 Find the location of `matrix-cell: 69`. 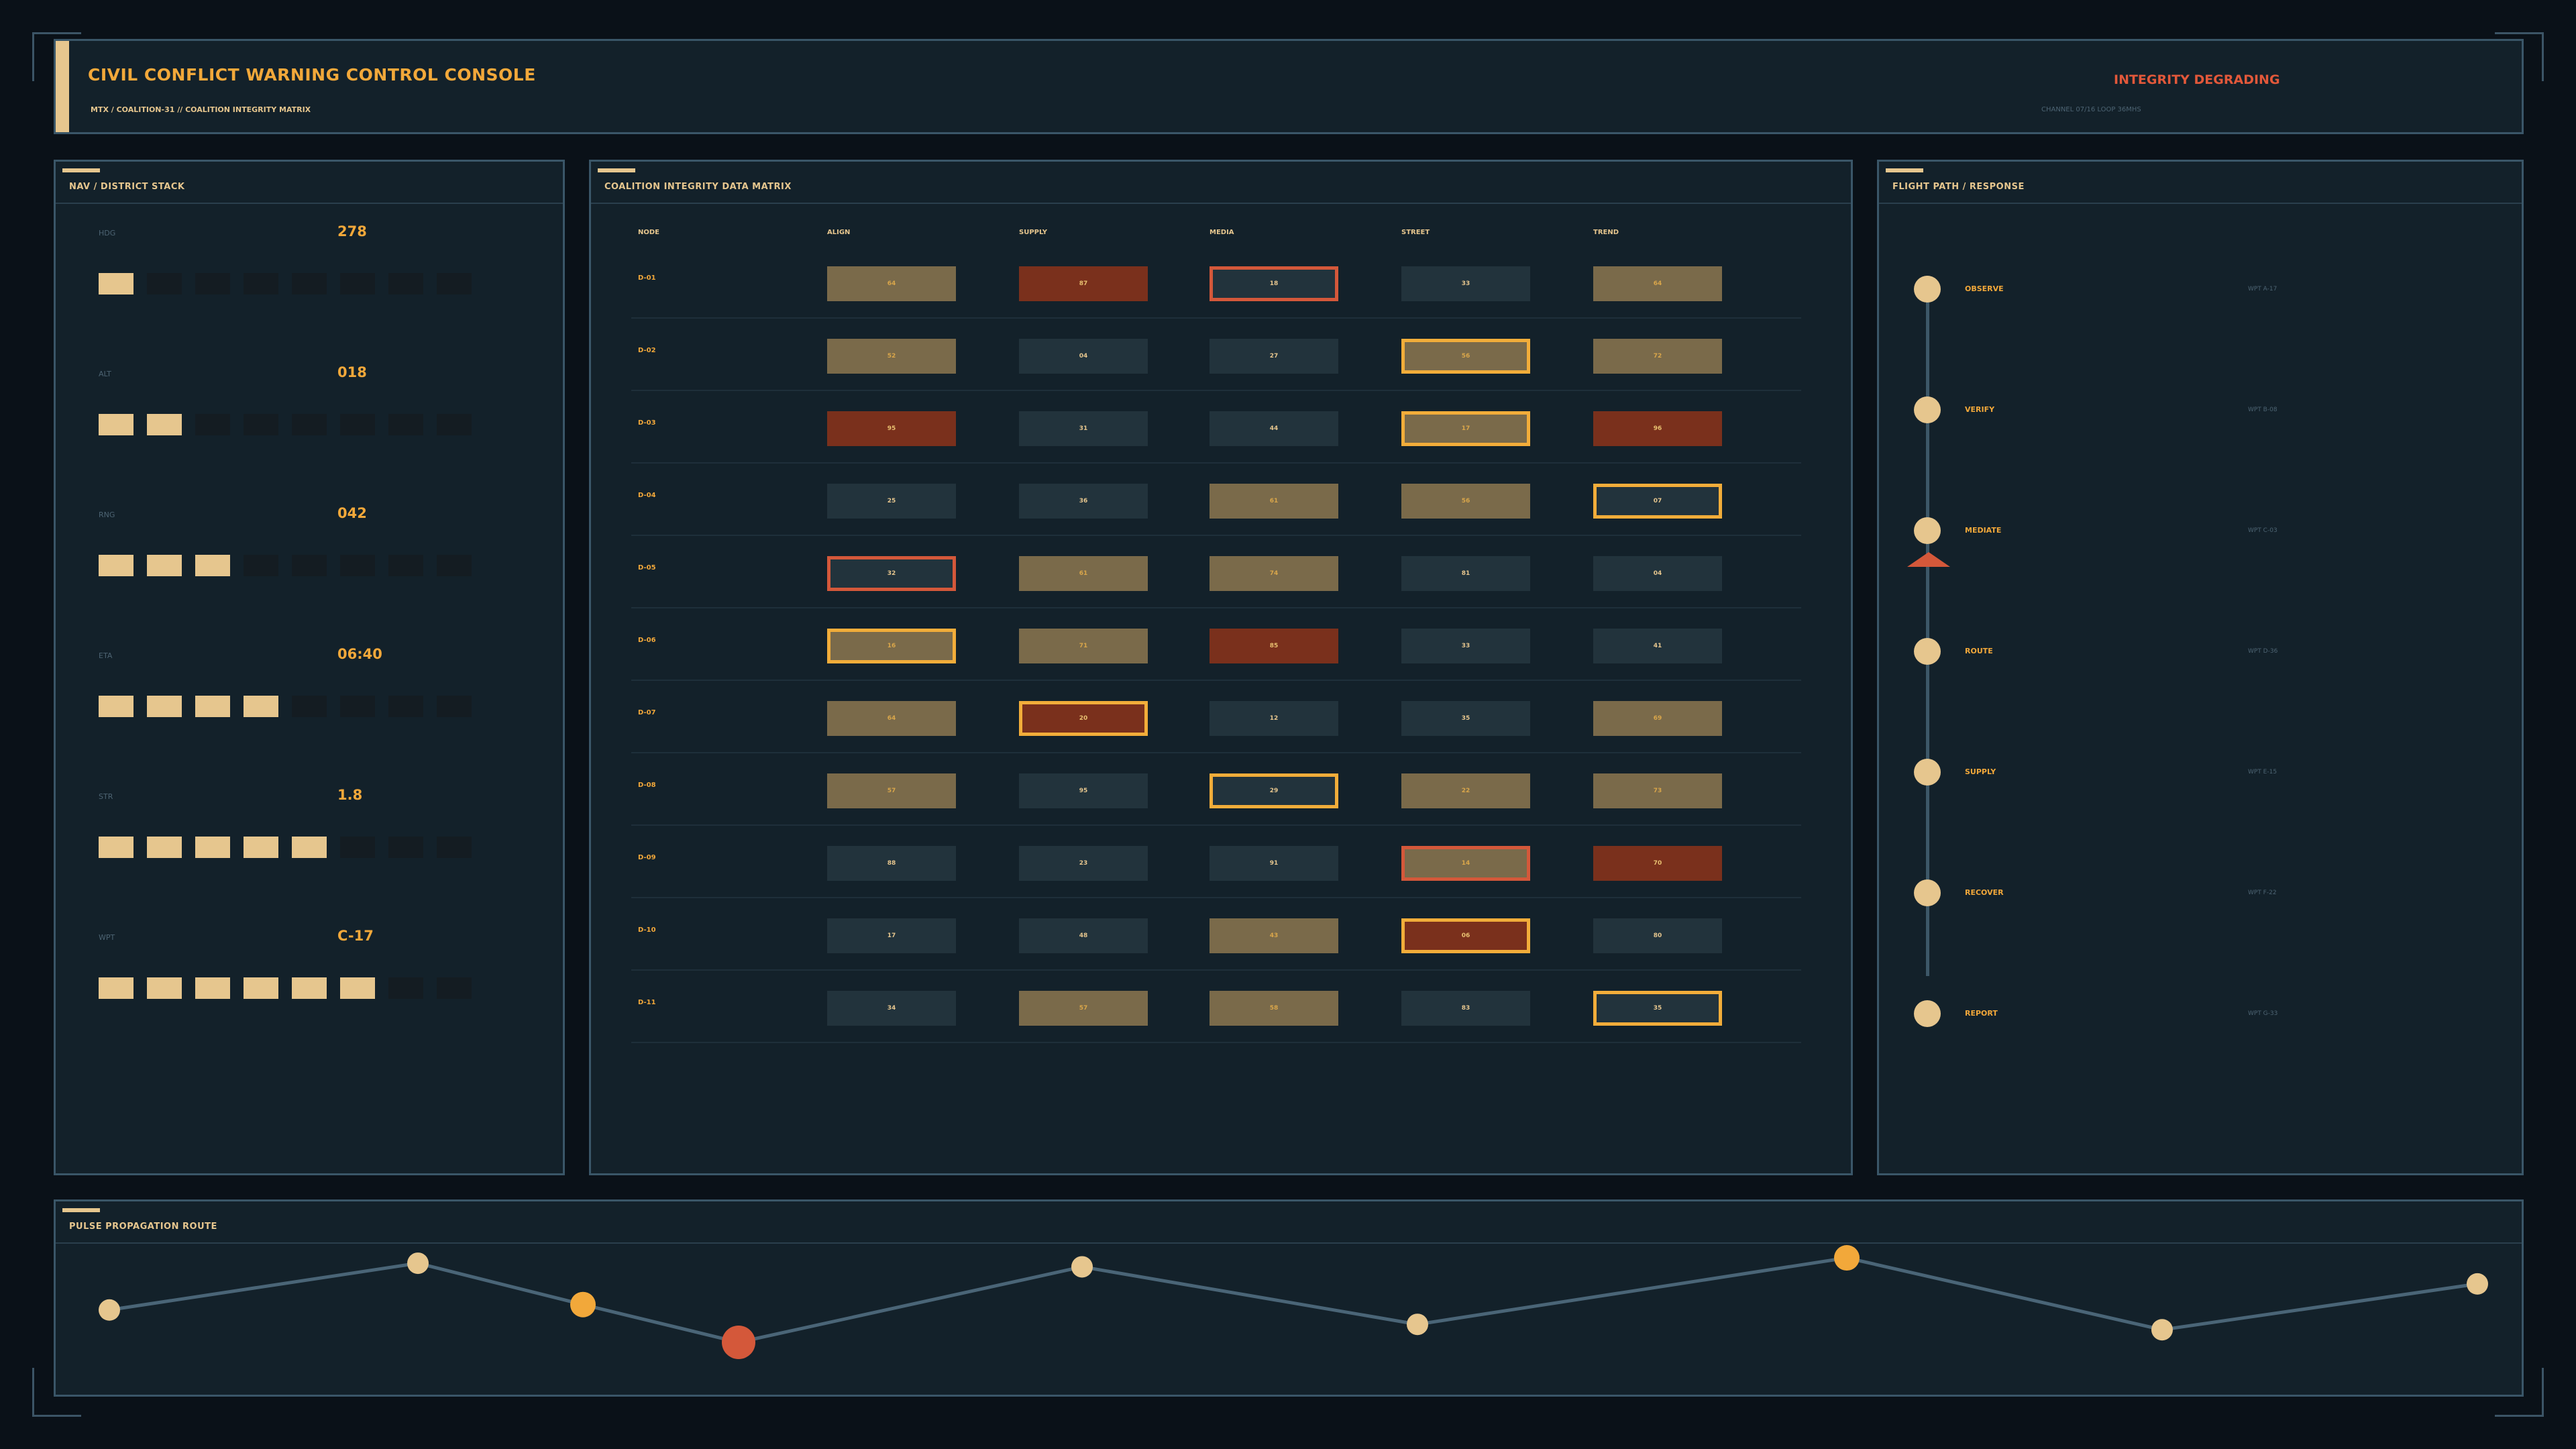

matrix-cell: 69 is located at coordinates (1657, 718).